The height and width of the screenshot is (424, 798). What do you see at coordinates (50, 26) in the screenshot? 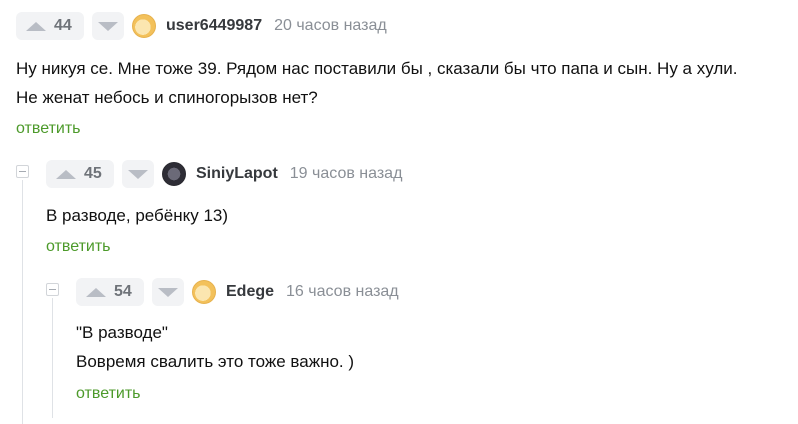
I see `upvote-button: 44` at bounding box center [50, 26].